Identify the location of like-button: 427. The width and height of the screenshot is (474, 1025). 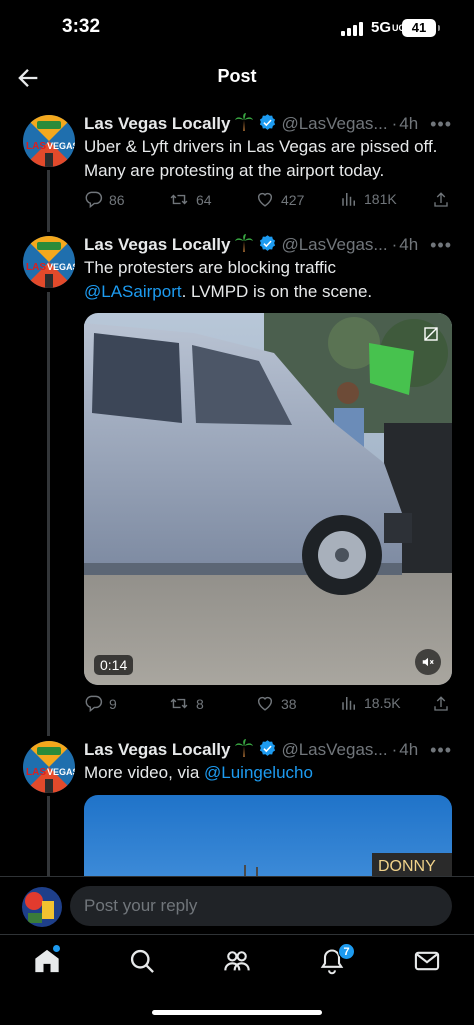
(279, 199).